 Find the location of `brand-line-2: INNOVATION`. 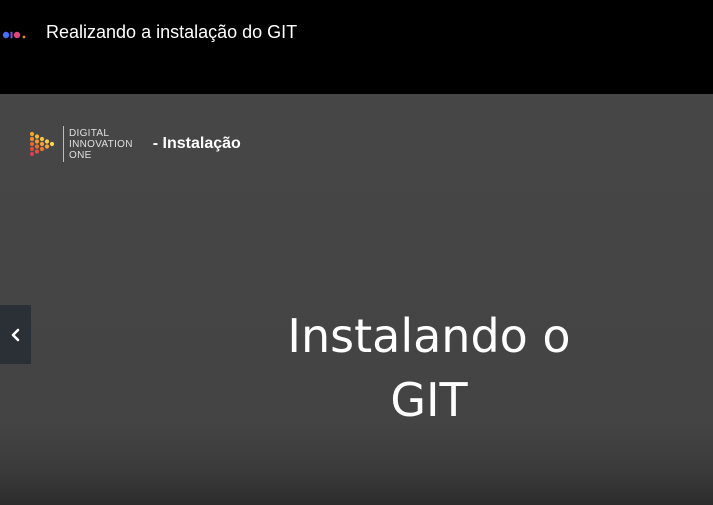

brand-line-2: INNOVATION is located at coordinates (101, 144).